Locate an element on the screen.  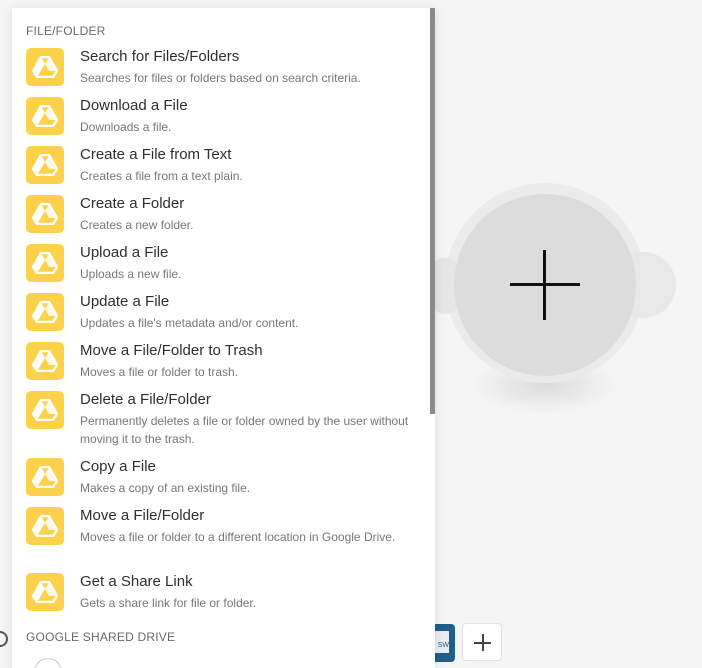
item-title: Download a File is located at coordinates (134, 105).